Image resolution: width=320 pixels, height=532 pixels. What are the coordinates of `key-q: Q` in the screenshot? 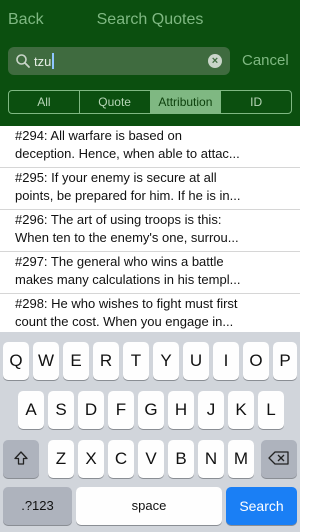 It's located at (16, 361).